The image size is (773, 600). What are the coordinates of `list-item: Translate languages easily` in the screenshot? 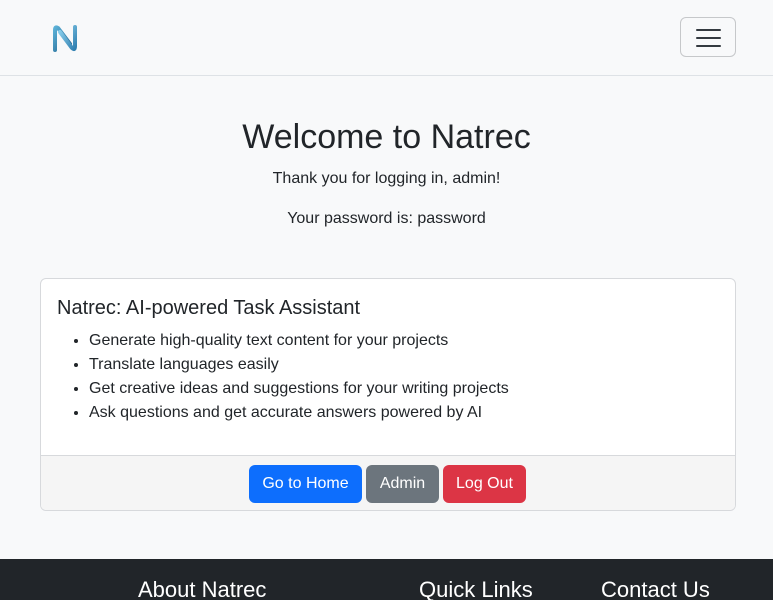 It's located at (299, 366).